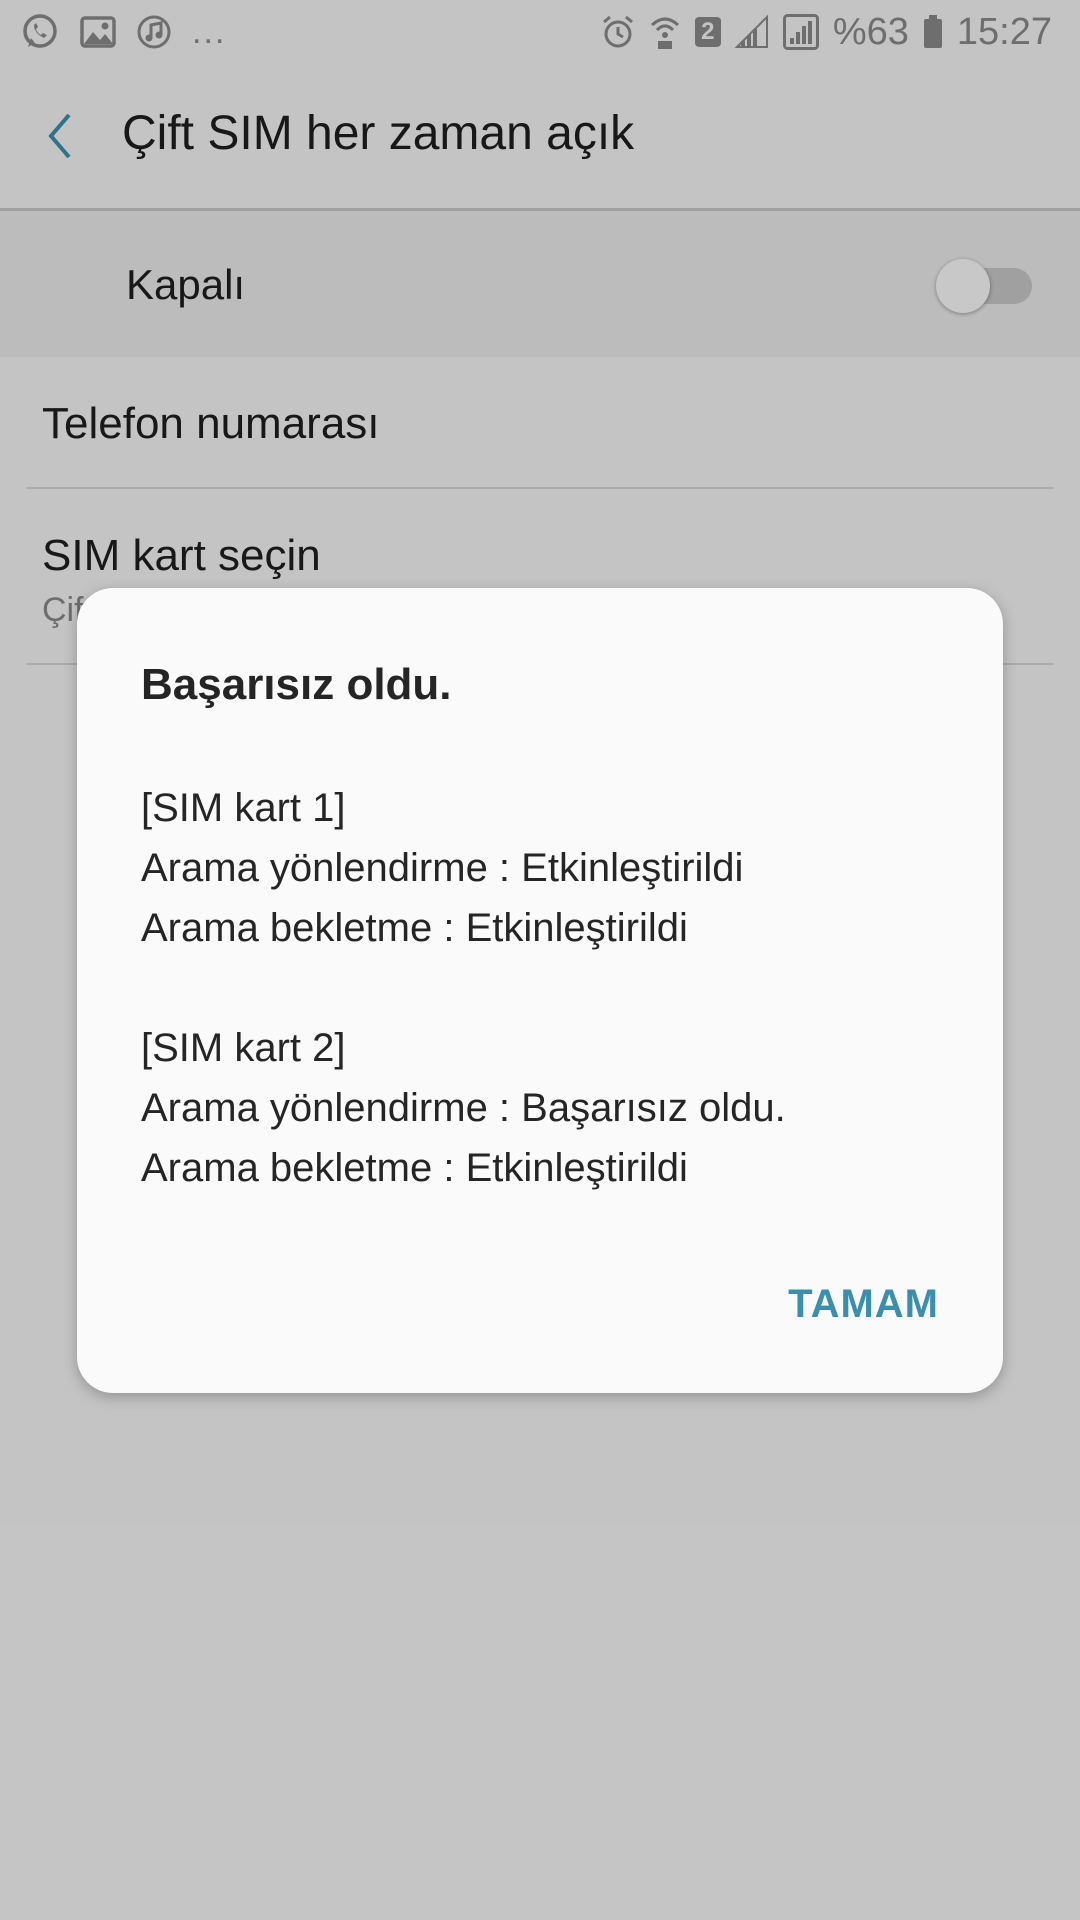 The width and height of the screenshot is (1080, 1920). I want to click on dialog-spacer, so click(541, 988).